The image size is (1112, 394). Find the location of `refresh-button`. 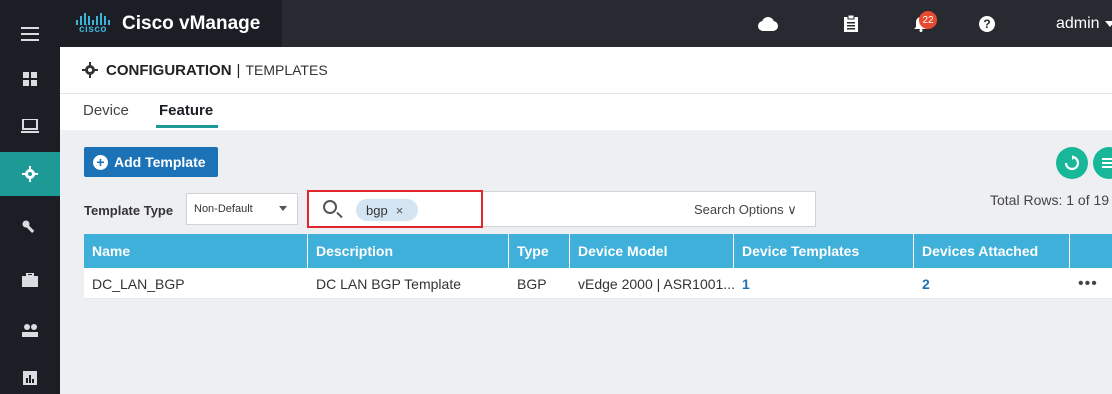

refresh-button is located at coordinates (1072, 163).